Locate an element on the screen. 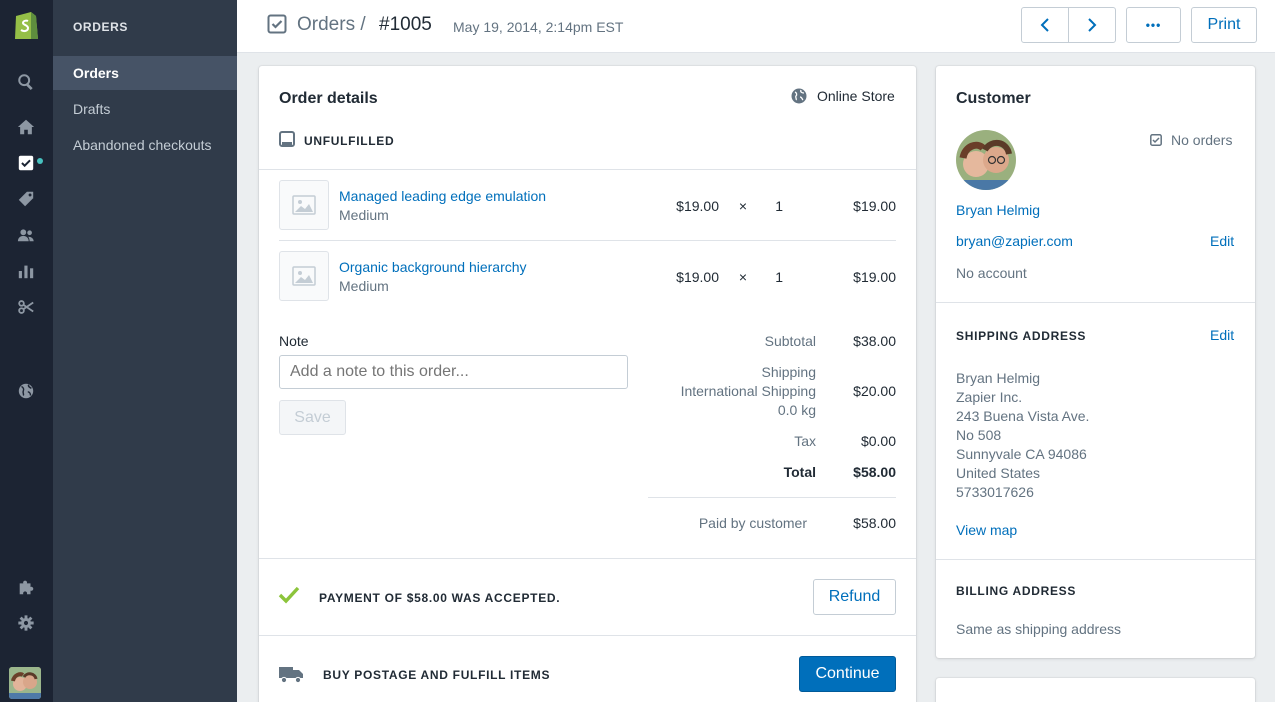 This screenshot has width=1275, height=702. search-icon is located at coordinates (26, 82).